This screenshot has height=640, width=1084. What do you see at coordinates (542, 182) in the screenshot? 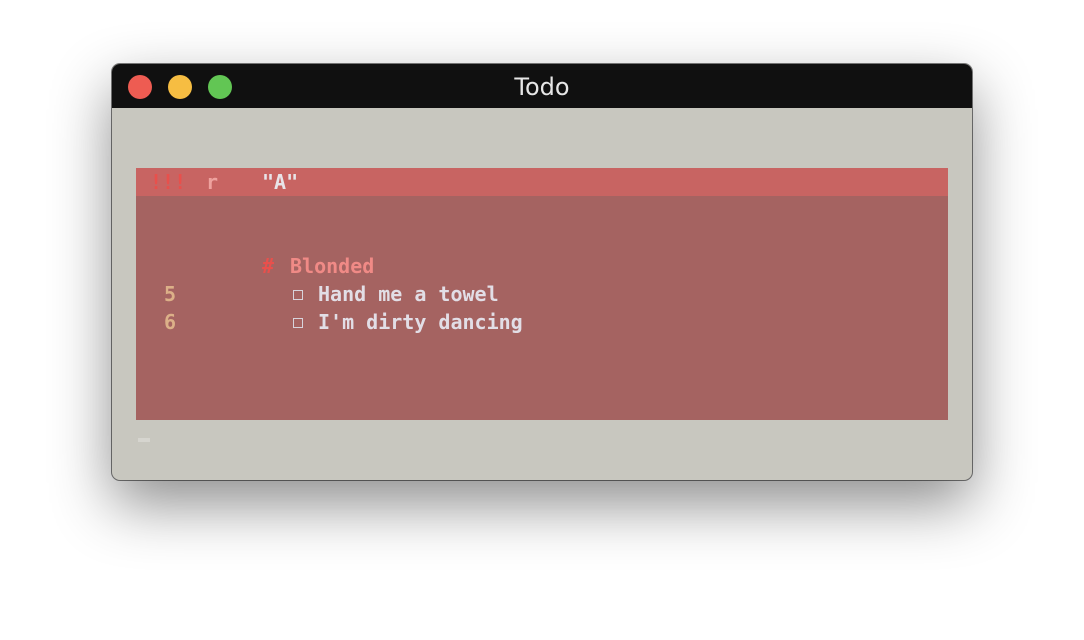
I see `status-bar: !!! r "A"` at bounding box center [542, 182].